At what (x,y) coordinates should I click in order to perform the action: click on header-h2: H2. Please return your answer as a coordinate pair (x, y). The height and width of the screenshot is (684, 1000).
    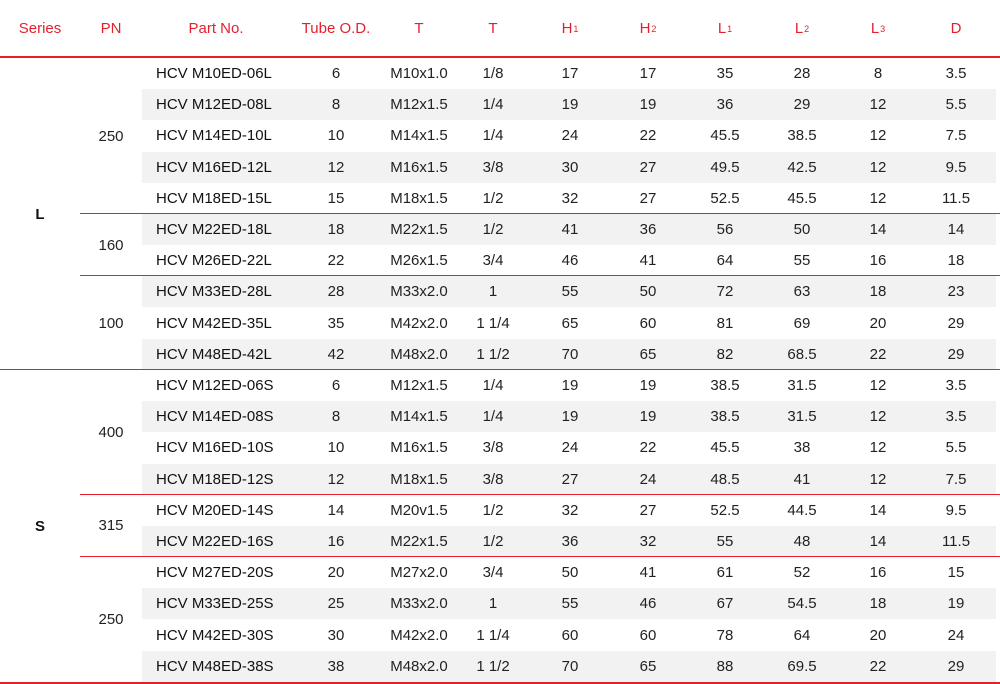
    Looking at the image, I should click on (648, 28).